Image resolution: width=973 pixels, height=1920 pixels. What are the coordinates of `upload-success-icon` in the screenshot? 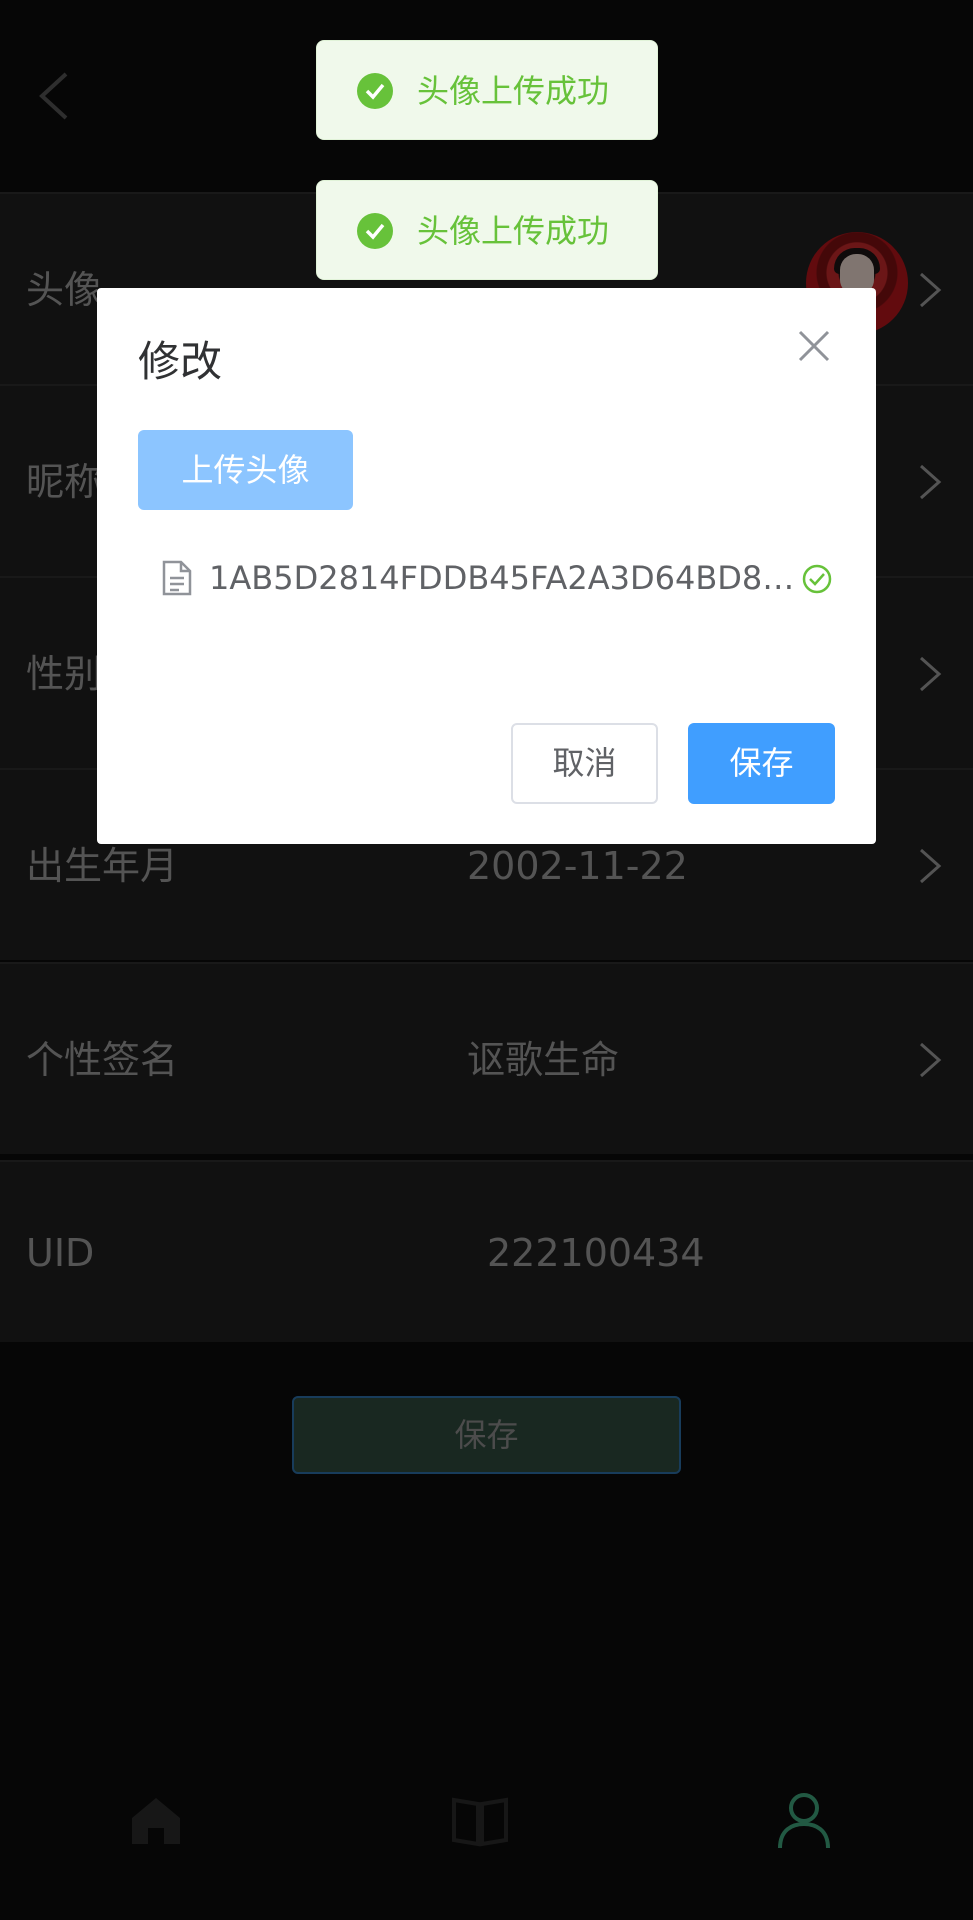 It's located at (817, 579).